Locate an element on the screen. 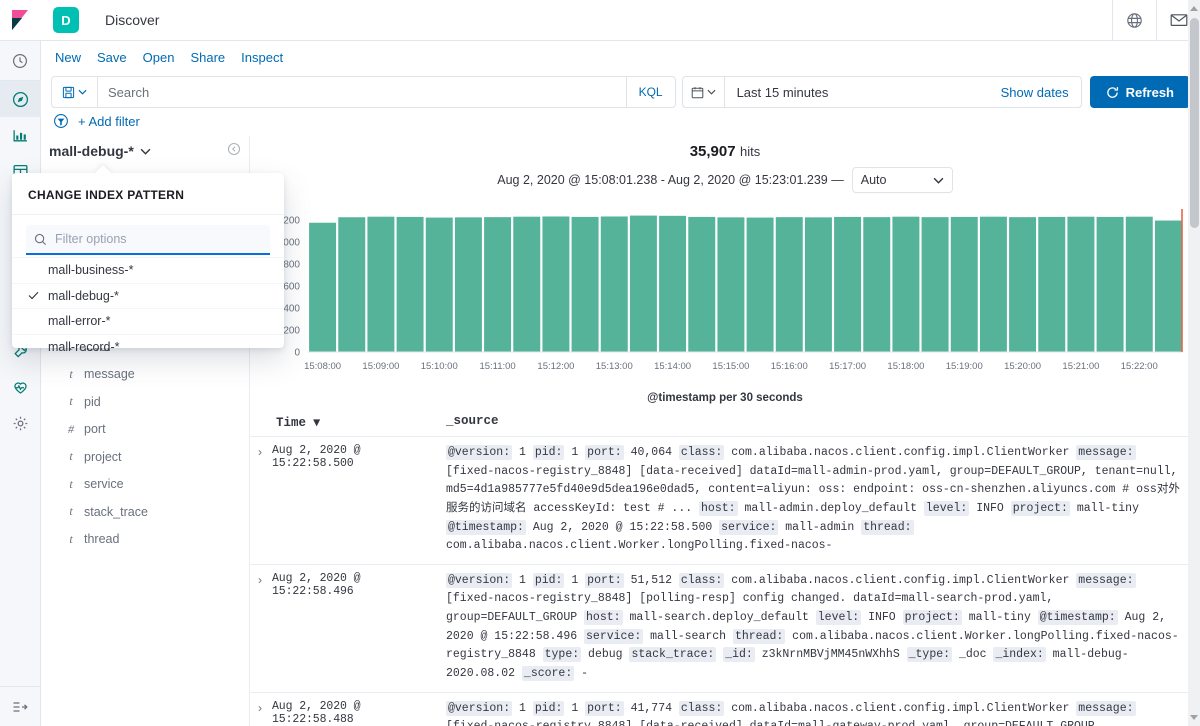 This screenshot has height=726, width=1200. source-field-value: 40,064 is located at coordinates (651, 452).